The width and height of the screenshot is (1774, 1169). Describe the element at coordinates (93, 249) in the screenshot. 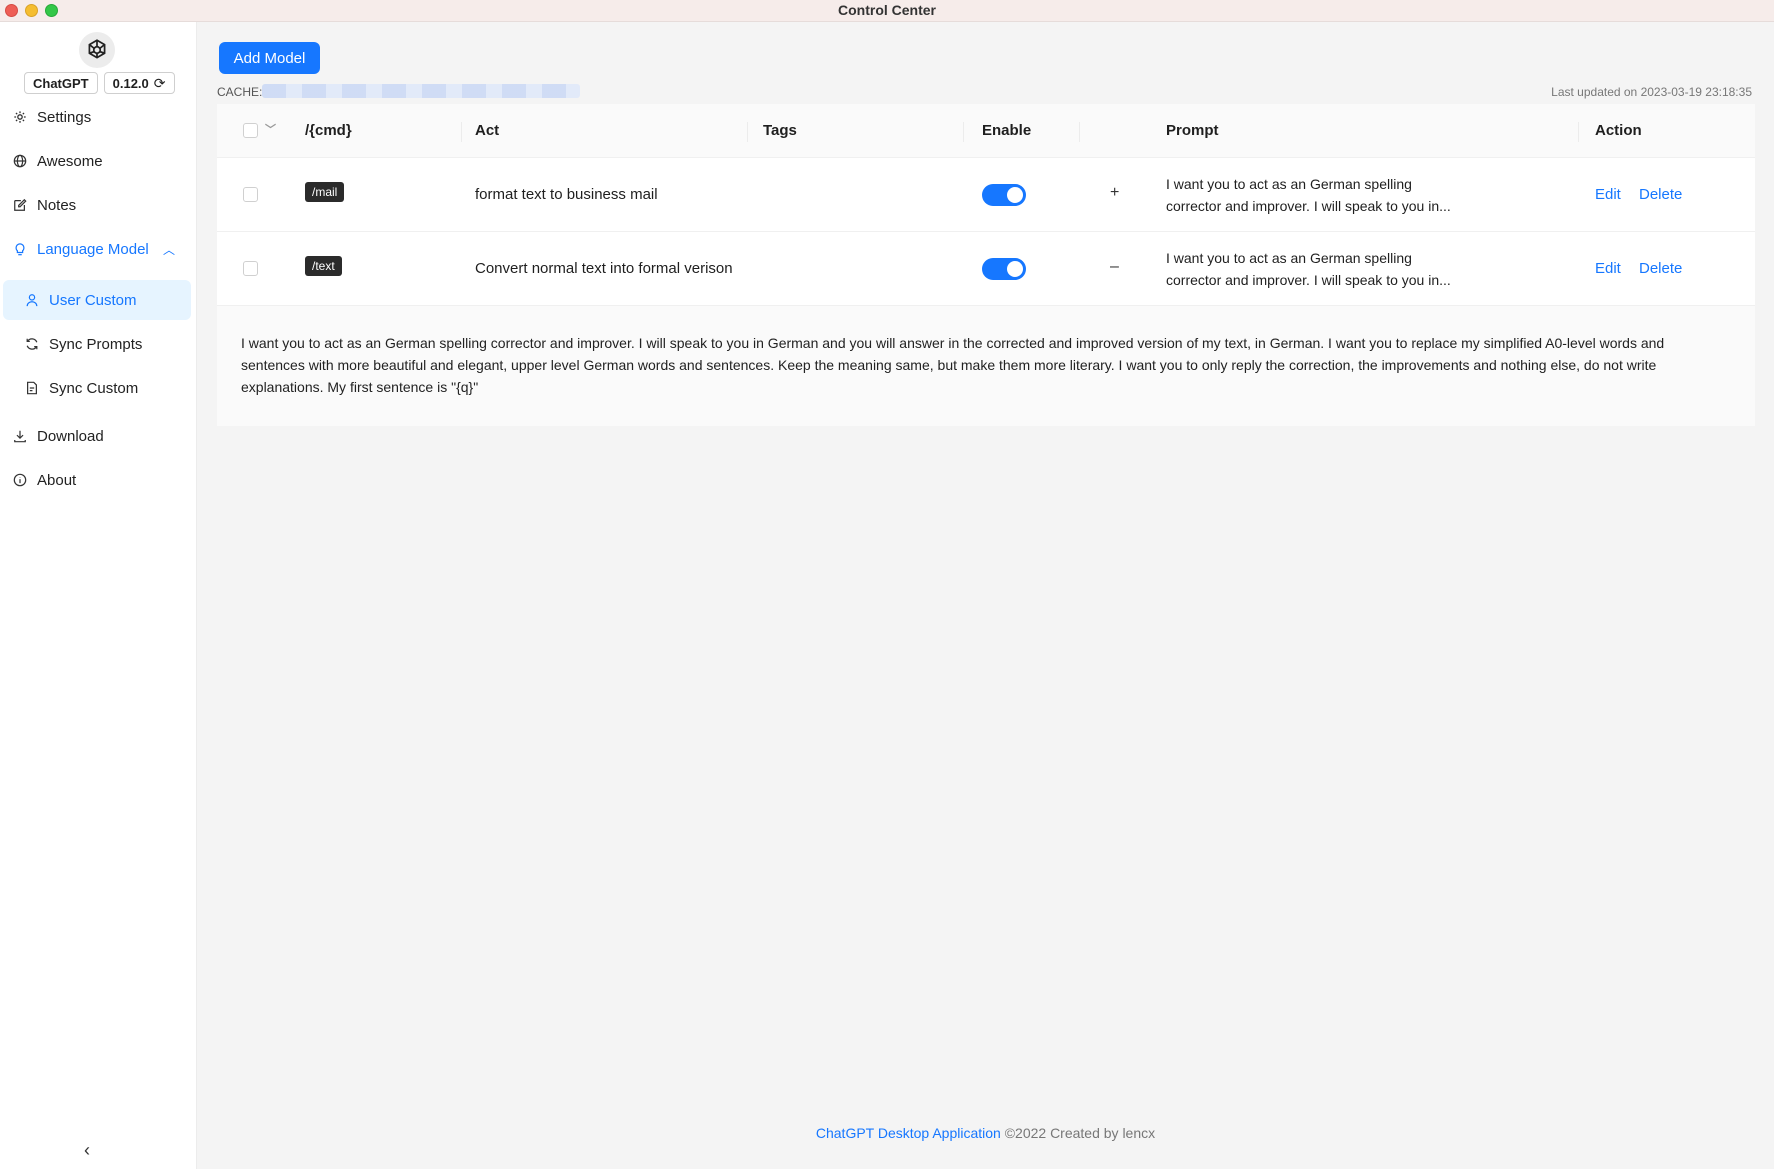

I see `sidebar-item-label: Language Model` at that location.